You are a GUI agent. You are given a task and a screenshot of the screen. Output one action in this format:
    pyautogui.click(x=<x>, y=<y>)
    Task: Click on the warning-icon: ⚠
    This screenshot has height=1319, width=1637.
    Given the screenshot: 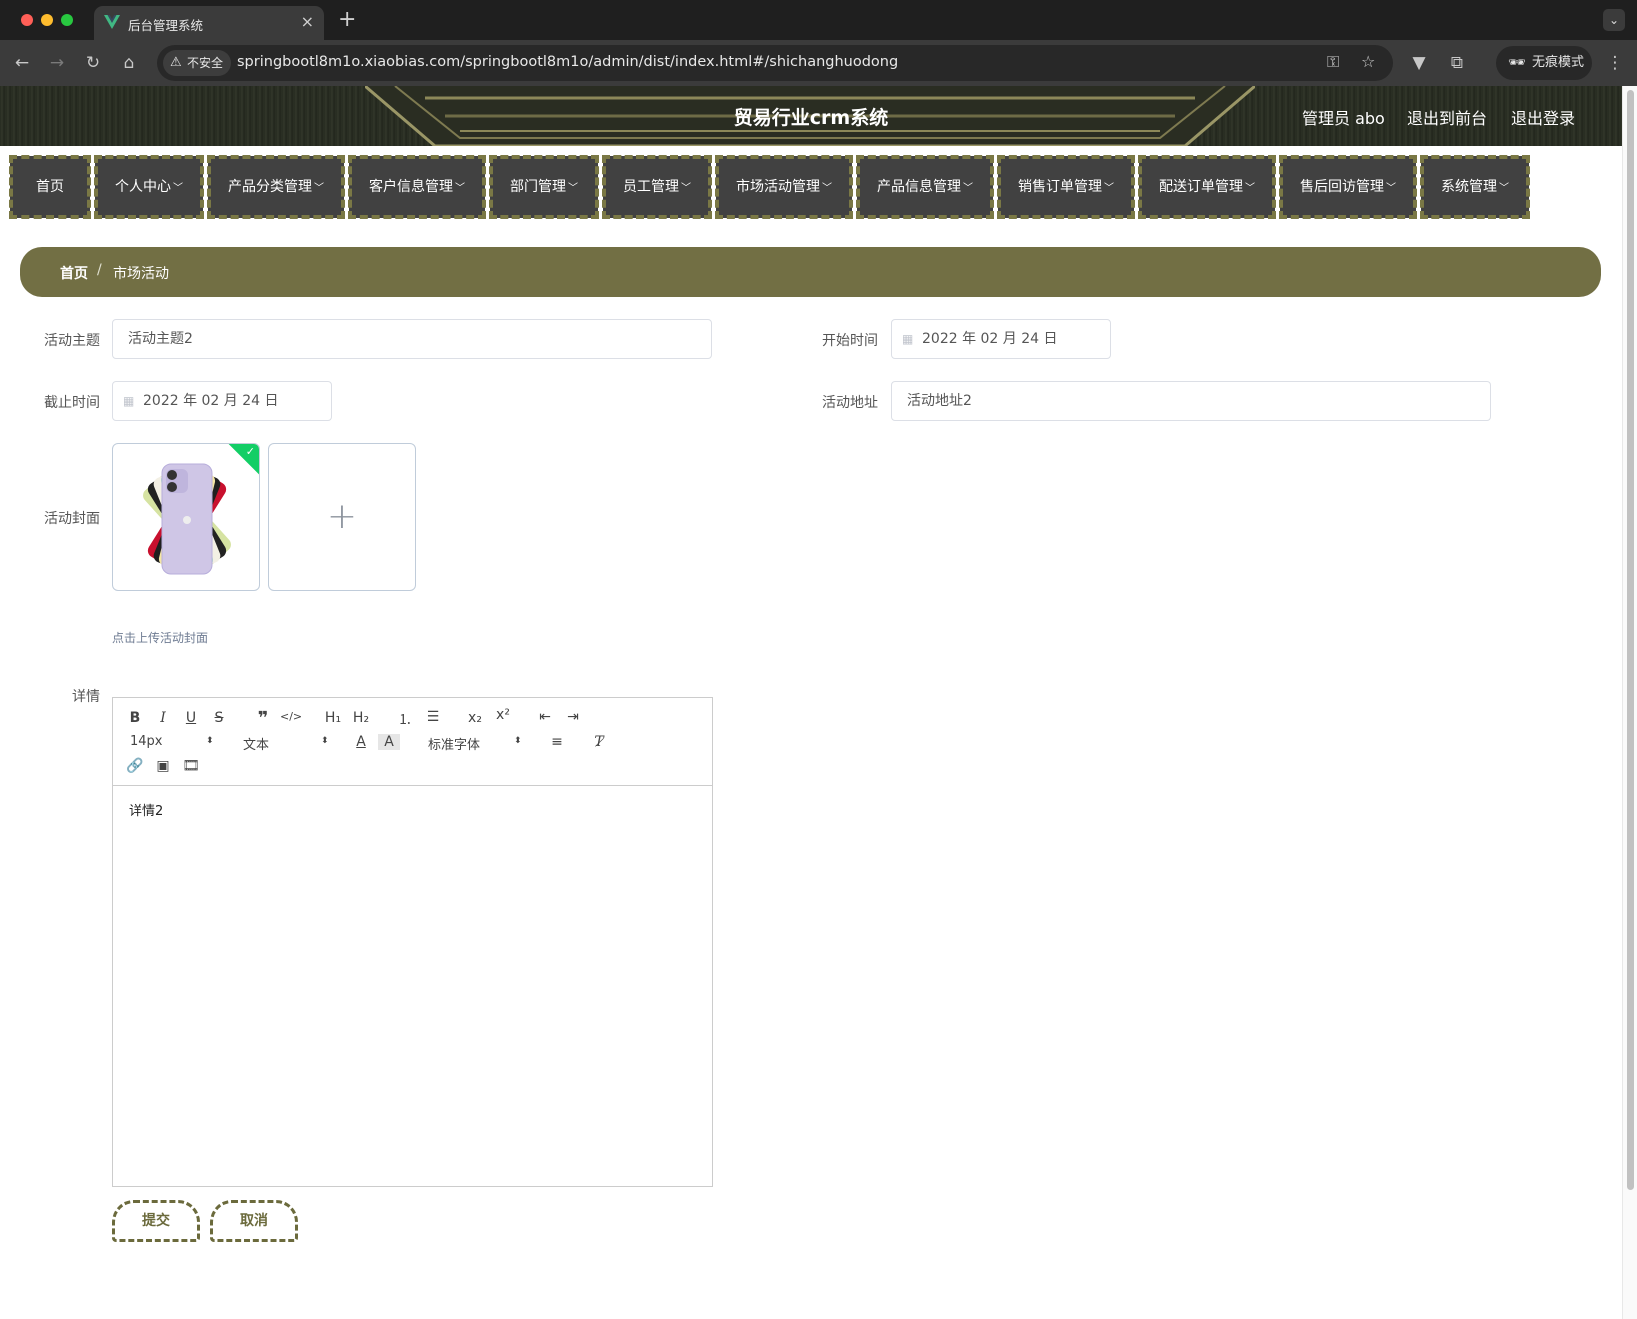 What is the action you would take?
    pyautogui.click(x=176, y=62)
    